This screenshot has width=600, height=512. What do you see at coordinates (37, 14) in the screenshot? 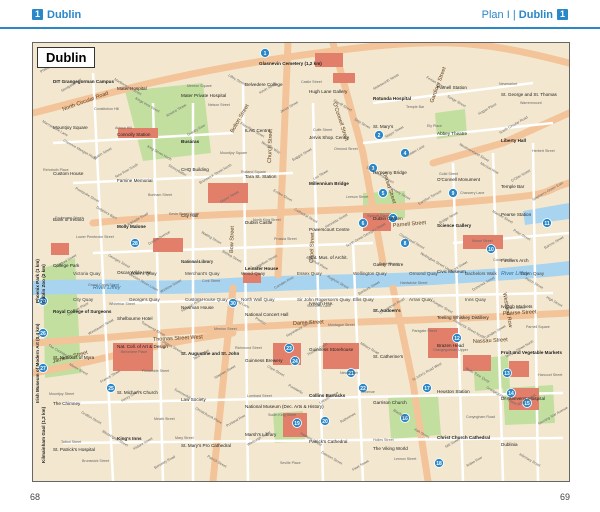
I see `section-number-badge: 1` at bounding box center [37, 14].